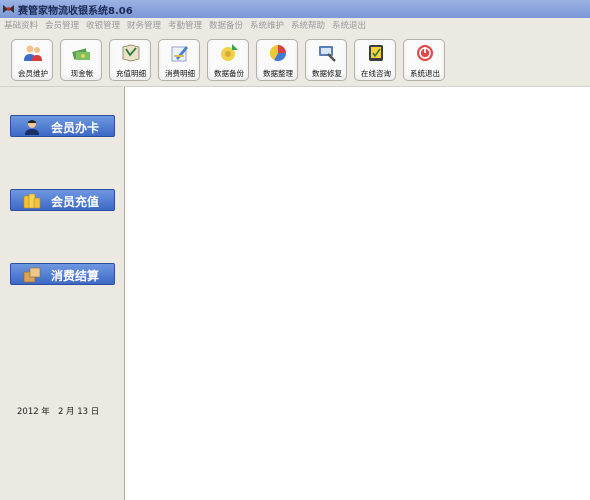  What do you see at coordinates (229, 52) in the screenshot?
I see `backup-icon` at bounding box center [229, 52].